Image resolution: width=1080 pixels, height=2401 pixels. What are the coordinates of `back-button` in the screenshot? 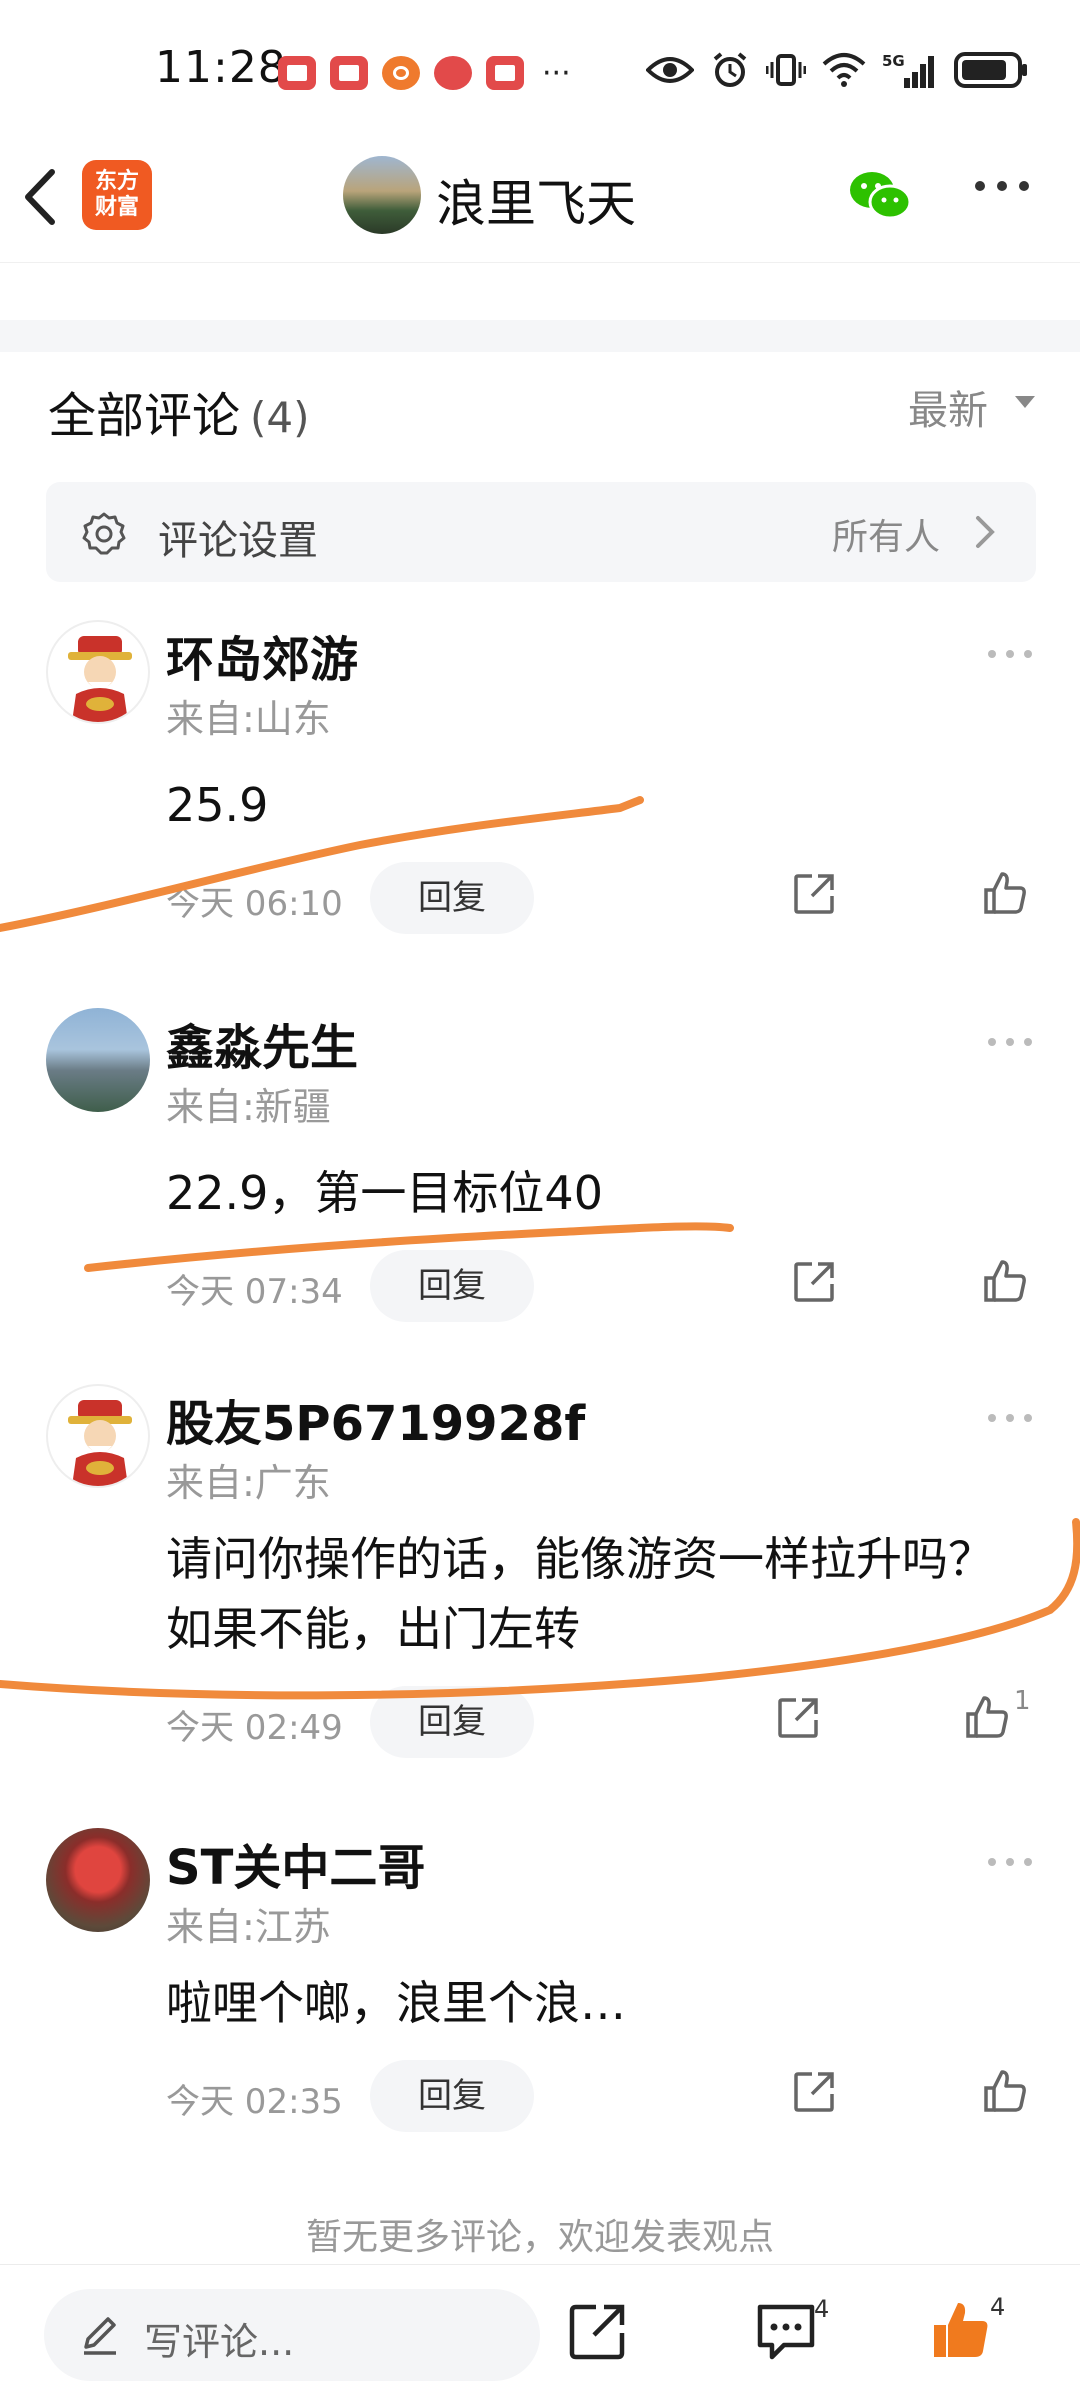 It's located at (50, 197).